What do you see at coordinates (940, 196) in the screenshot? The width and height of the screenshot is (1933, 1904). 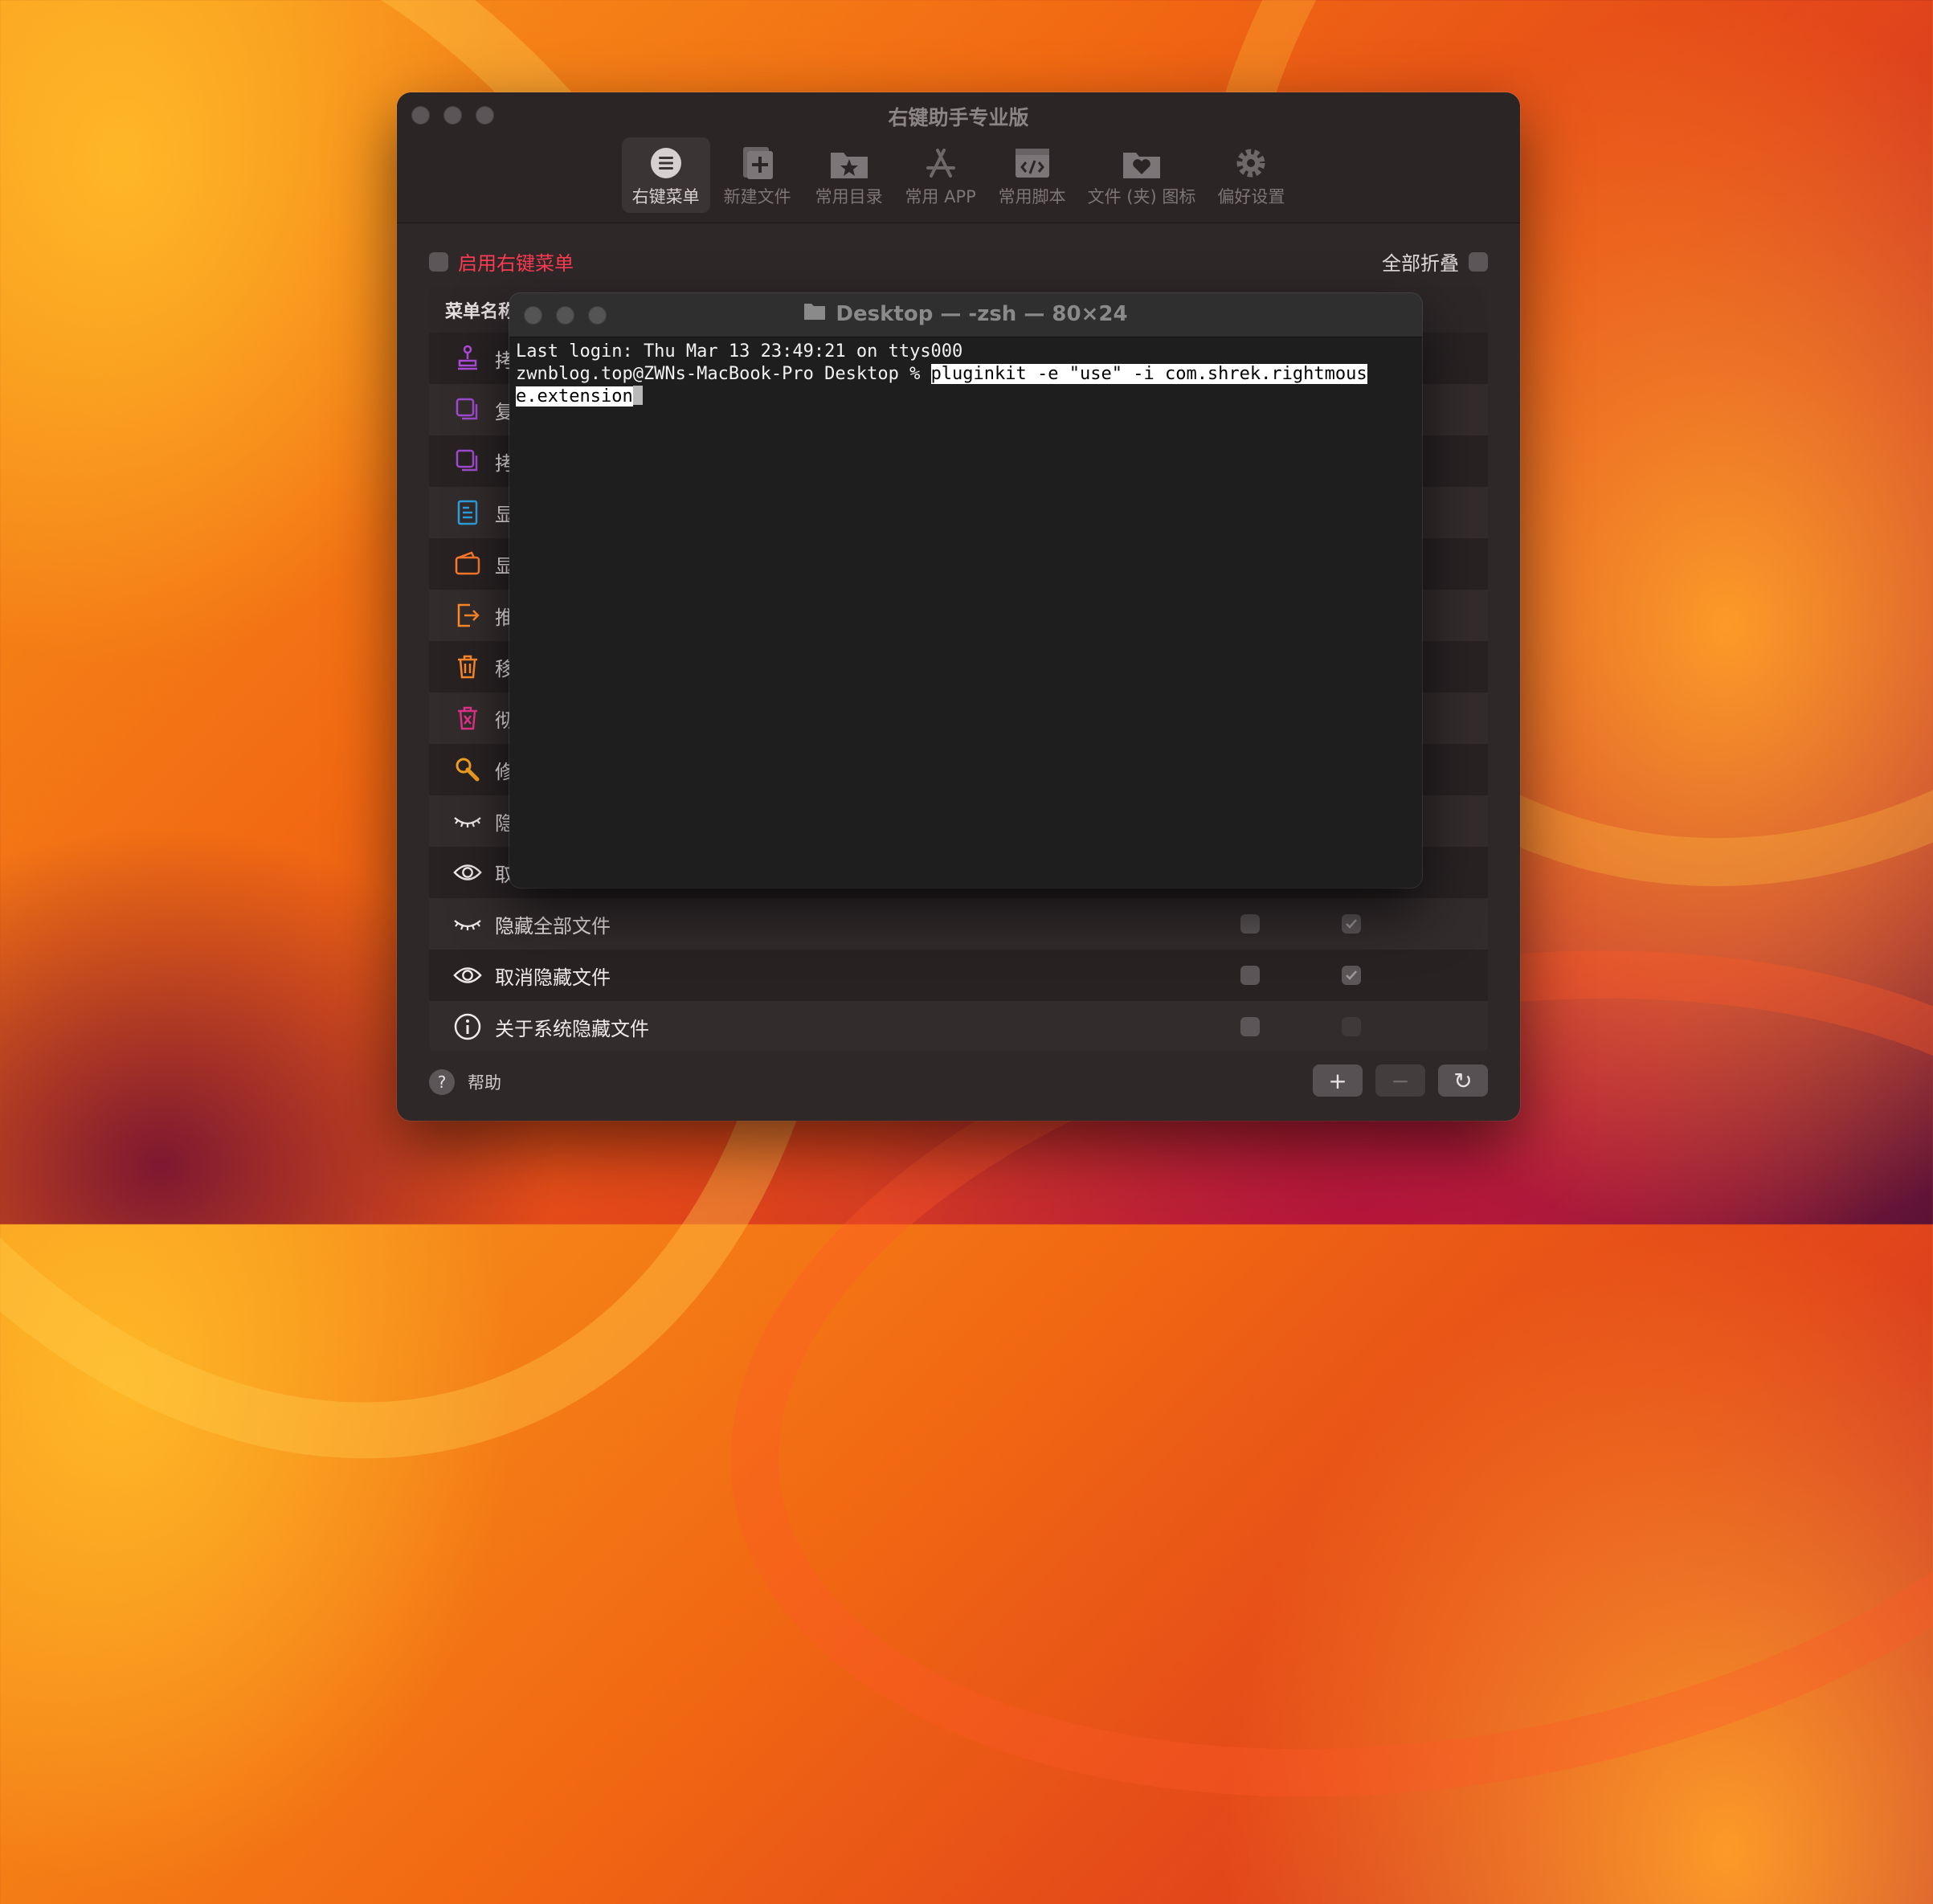 I see `tab-label: 常用 APP` at bounding box center [940, 196].